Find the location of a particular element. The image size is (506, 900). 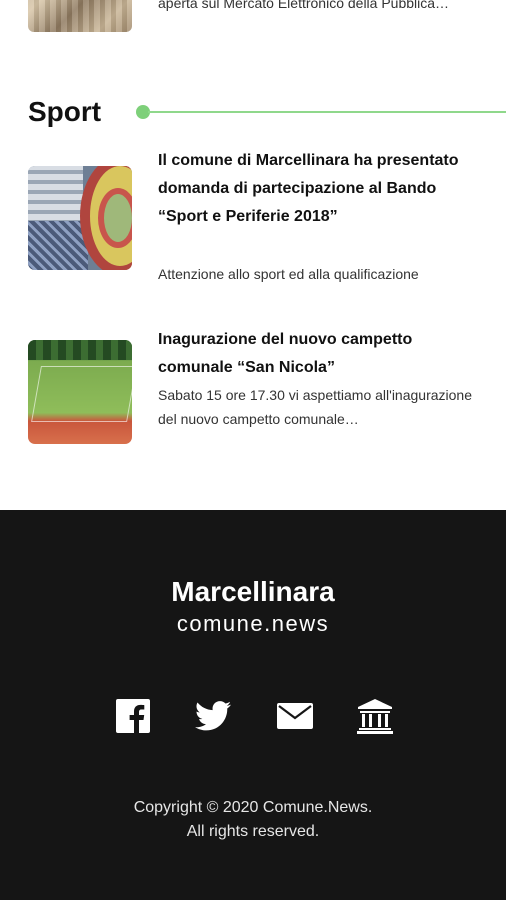

footer-subbrand: comune.news is located at coordinates (253, 623).